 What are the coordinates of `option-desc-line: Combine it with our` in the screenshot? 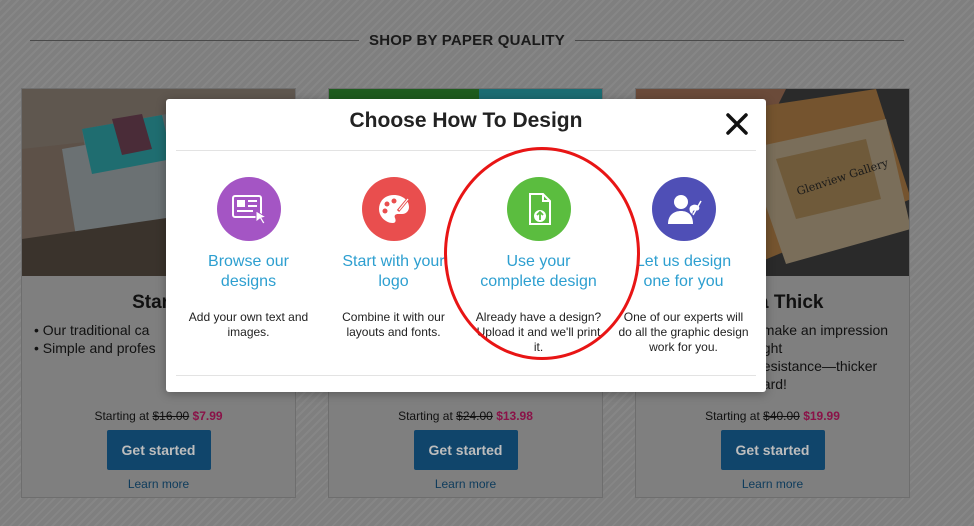 It's located at (393, 317).